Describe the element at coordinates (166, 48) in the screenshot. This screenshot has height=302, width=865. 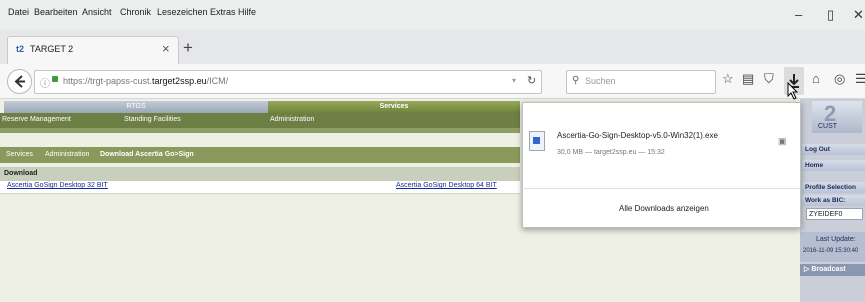
I see `tab-close-icon: ×` at that location.